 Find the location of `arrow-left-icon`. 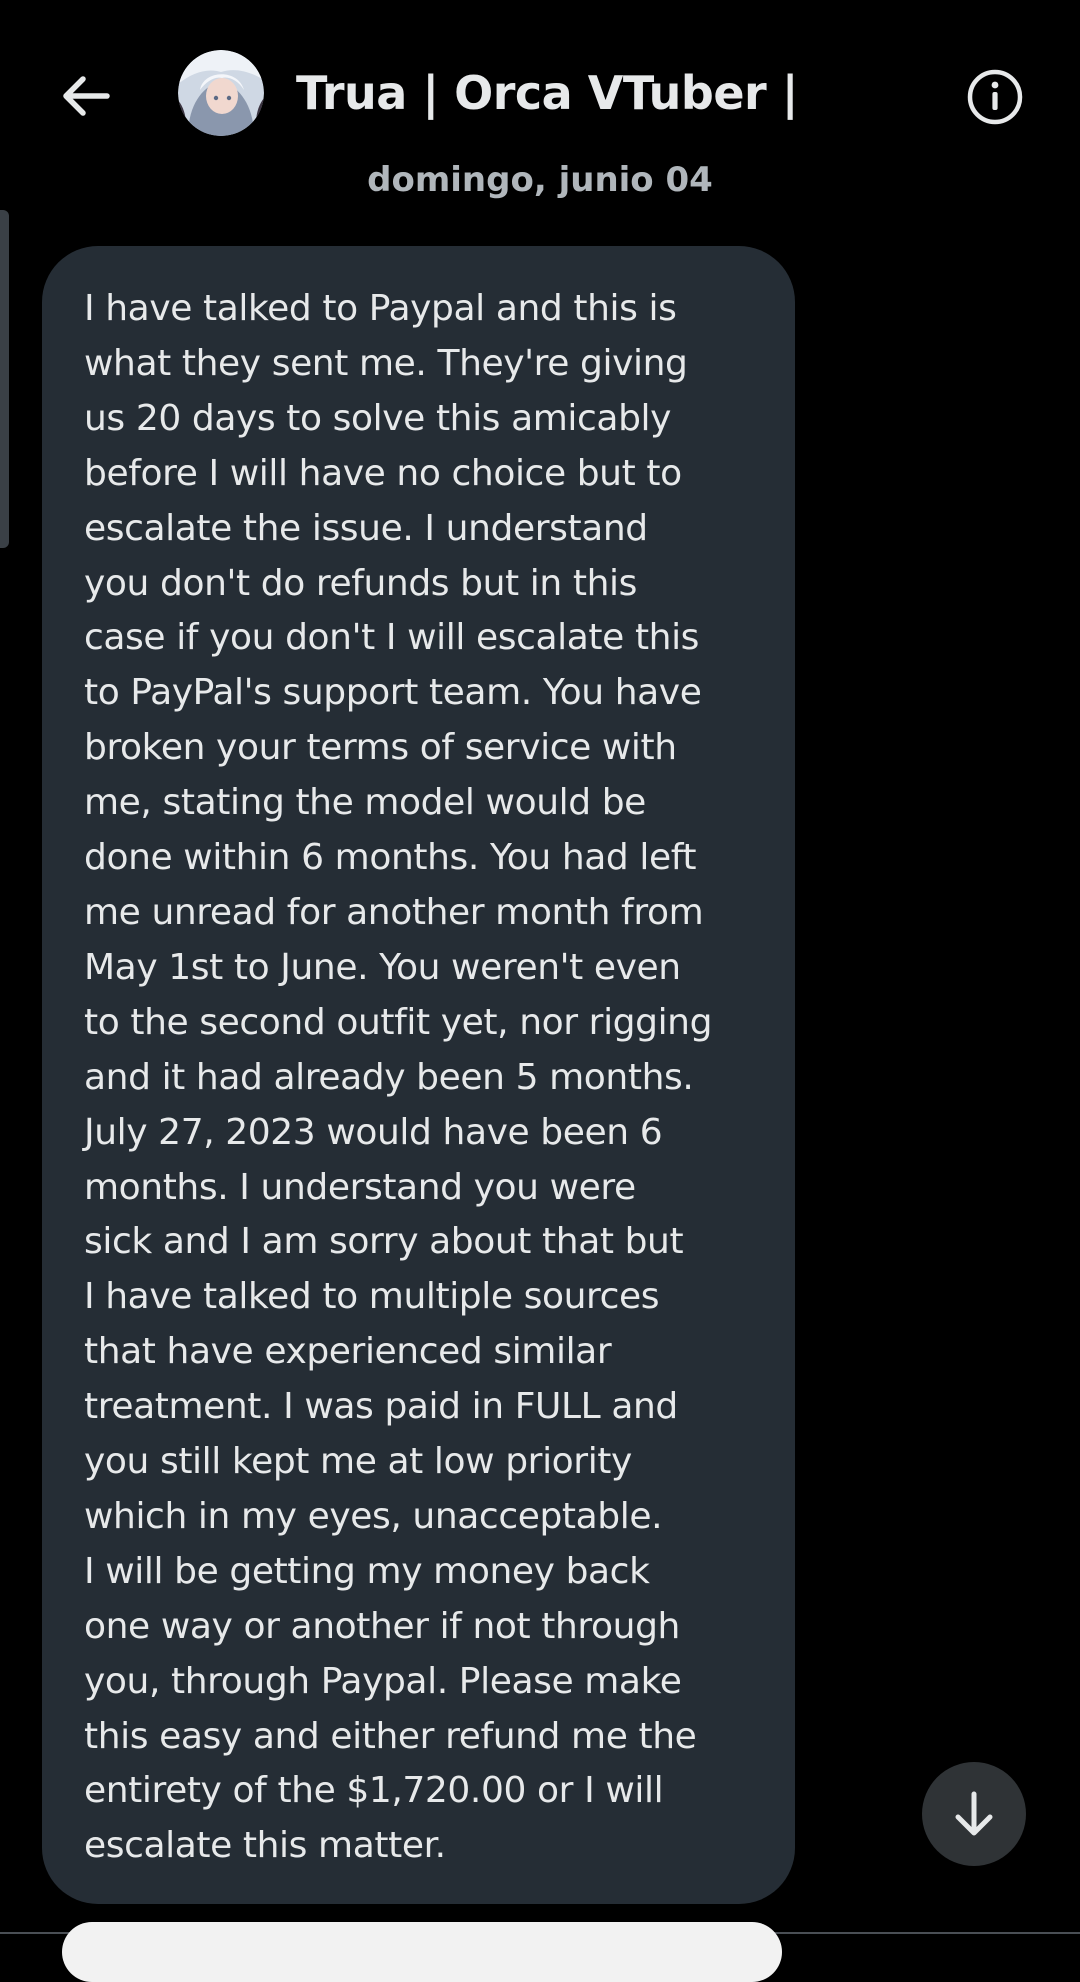

arrow-left-icon is located at coordinates (86, 96).